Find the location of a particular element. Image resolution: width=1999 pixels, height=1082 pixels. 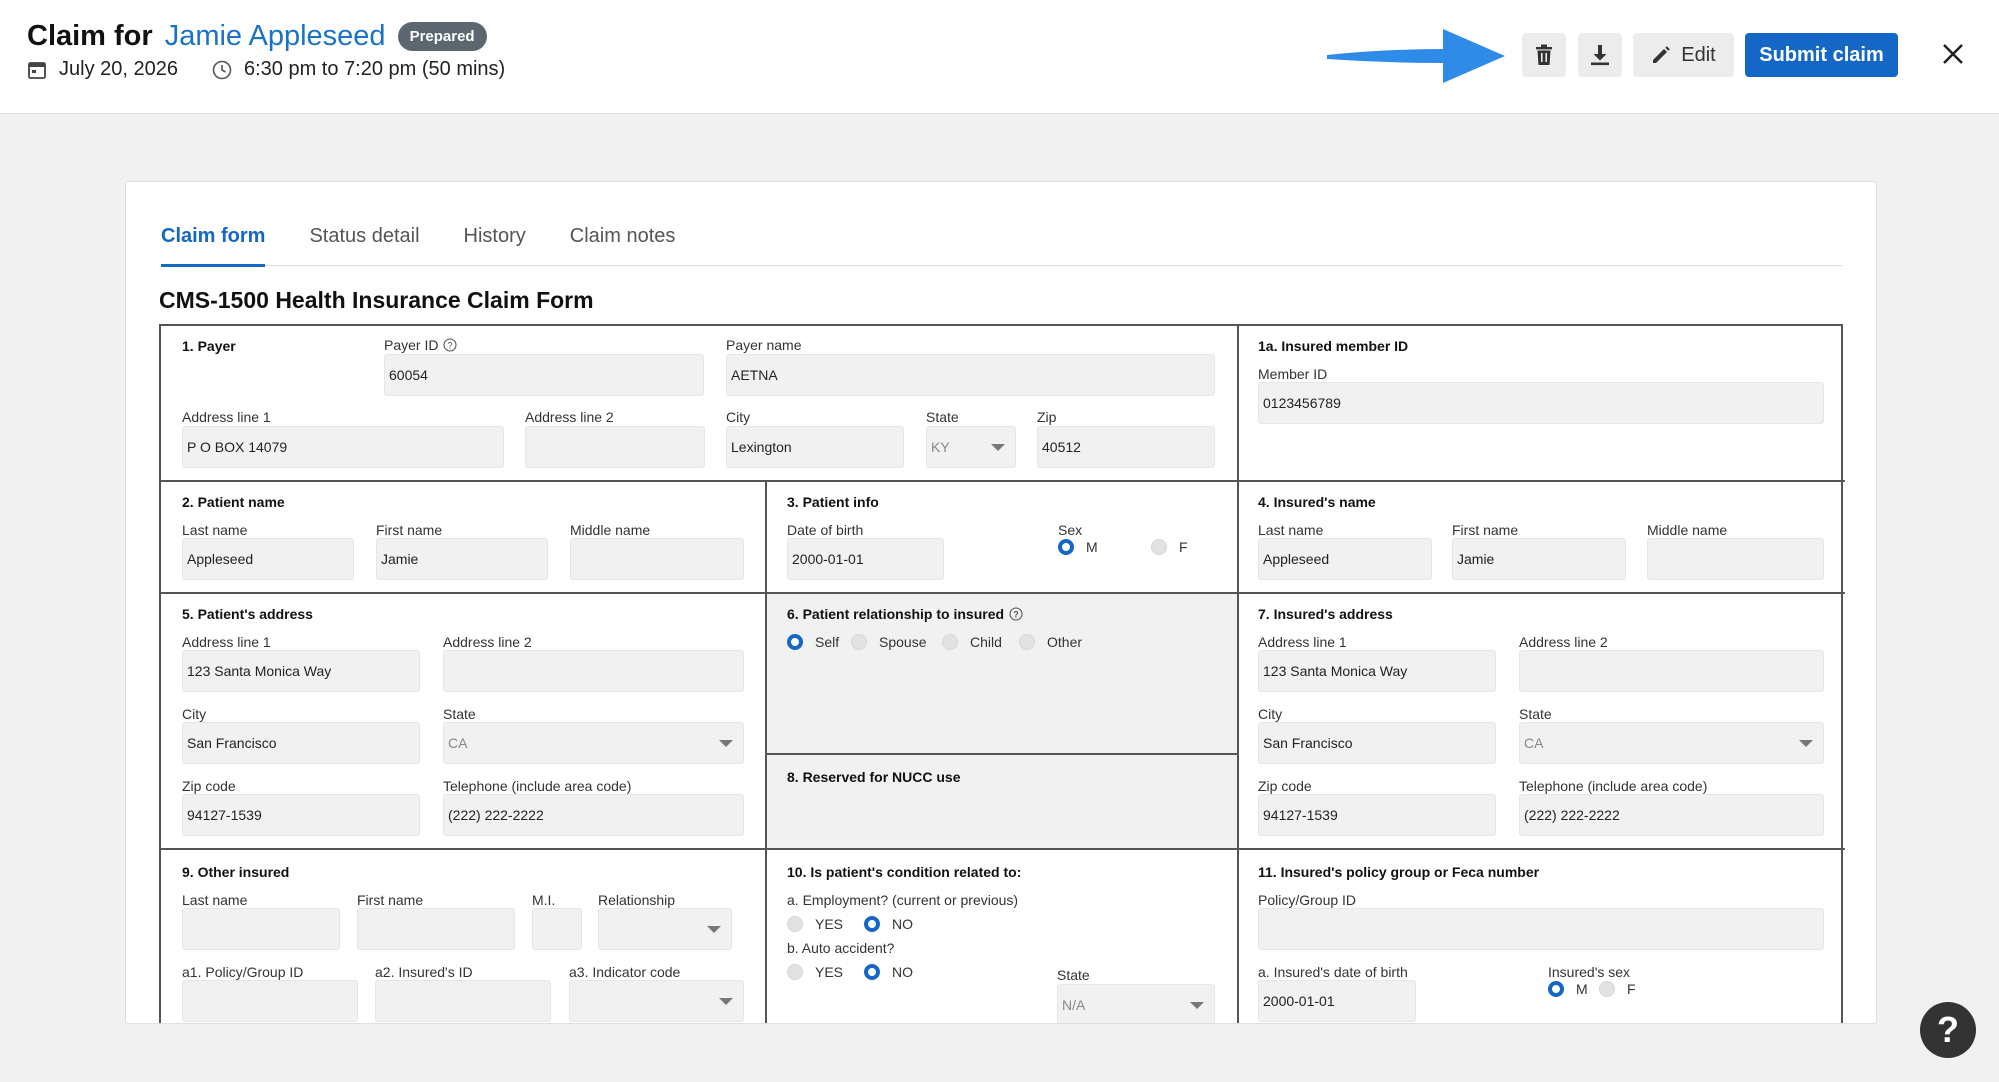

insured-address2-field is located at coordinates (1671, 671).